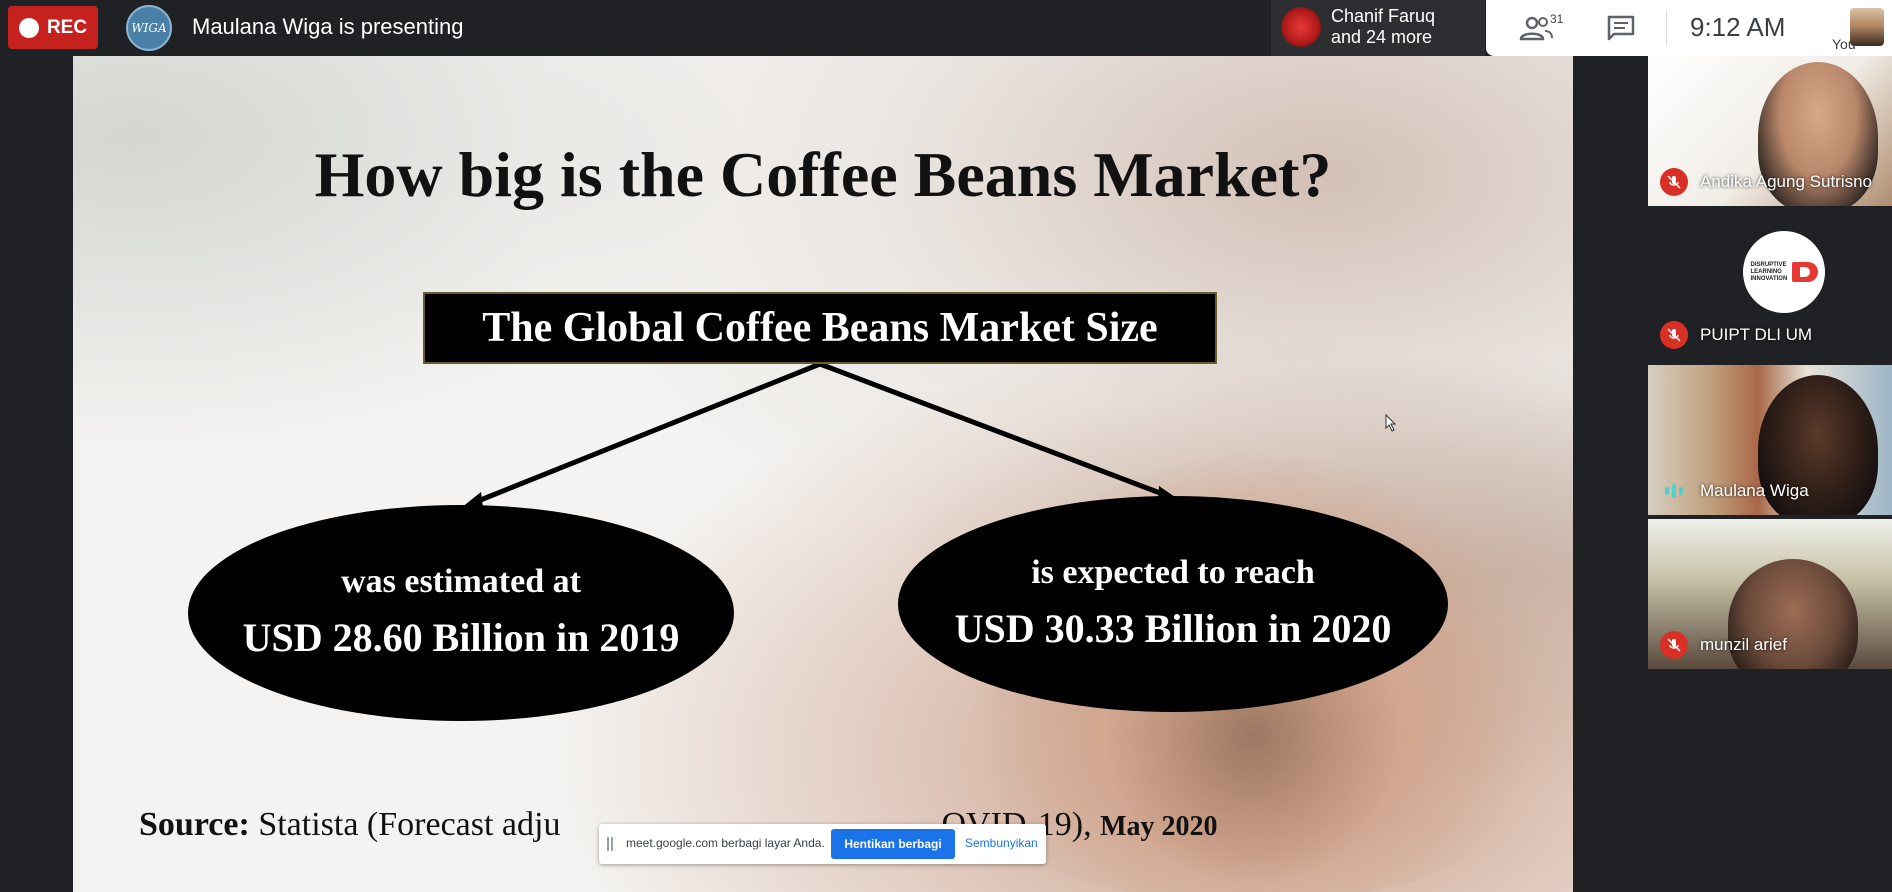  I want to click on arrow-right, so click(994, 430).